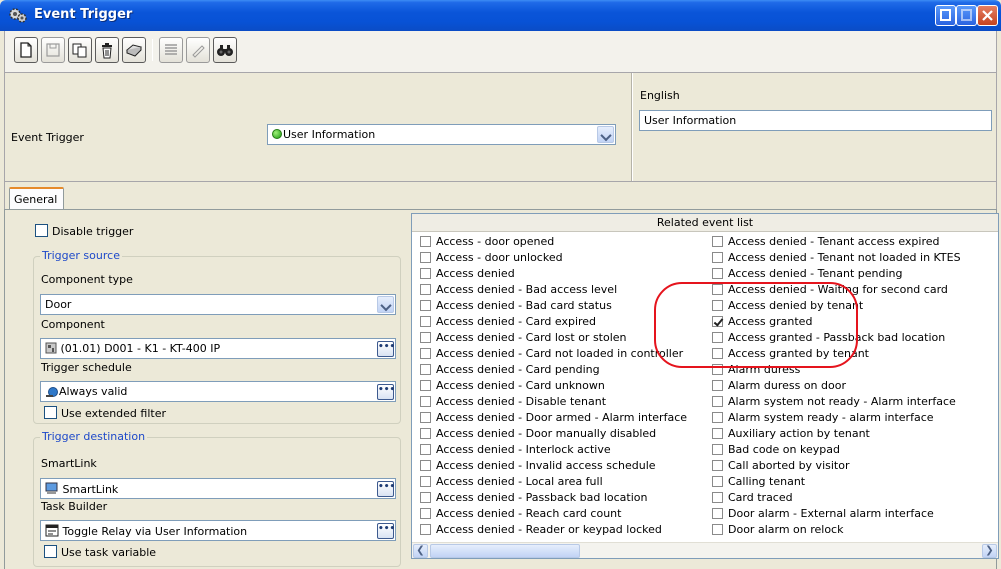 The height and width of the screenshot is (569, 1001). Describe the element at coordinates (966, 15) in the screenshot. I see `maximize-button` at that location.